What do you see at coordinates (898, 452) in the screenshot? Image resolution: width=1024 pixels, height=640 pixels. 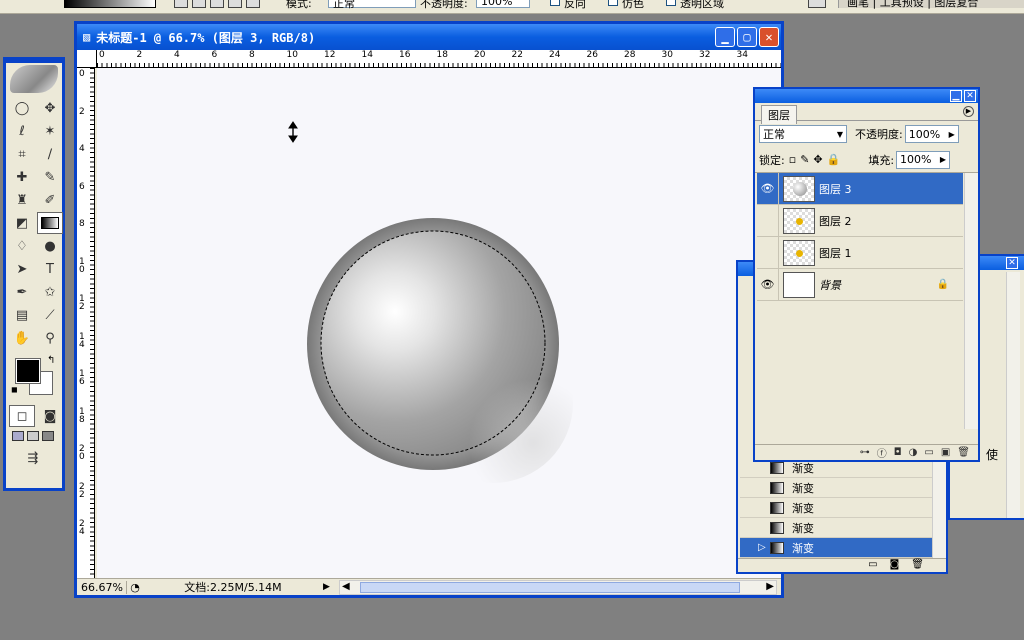 I see `add-mask-icon: ◘` at bounding box center [898, 452].